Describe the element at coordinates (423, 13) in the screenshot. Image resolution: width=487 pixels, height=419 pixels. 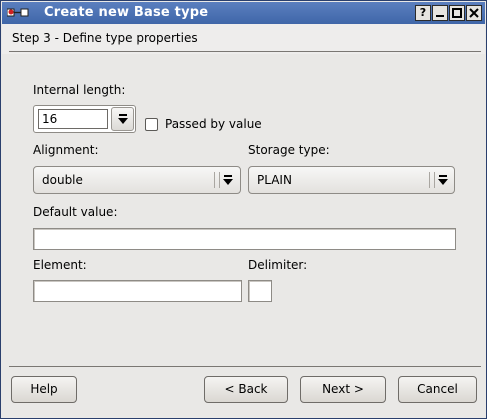
I see `help-title-button: ?` at that location.